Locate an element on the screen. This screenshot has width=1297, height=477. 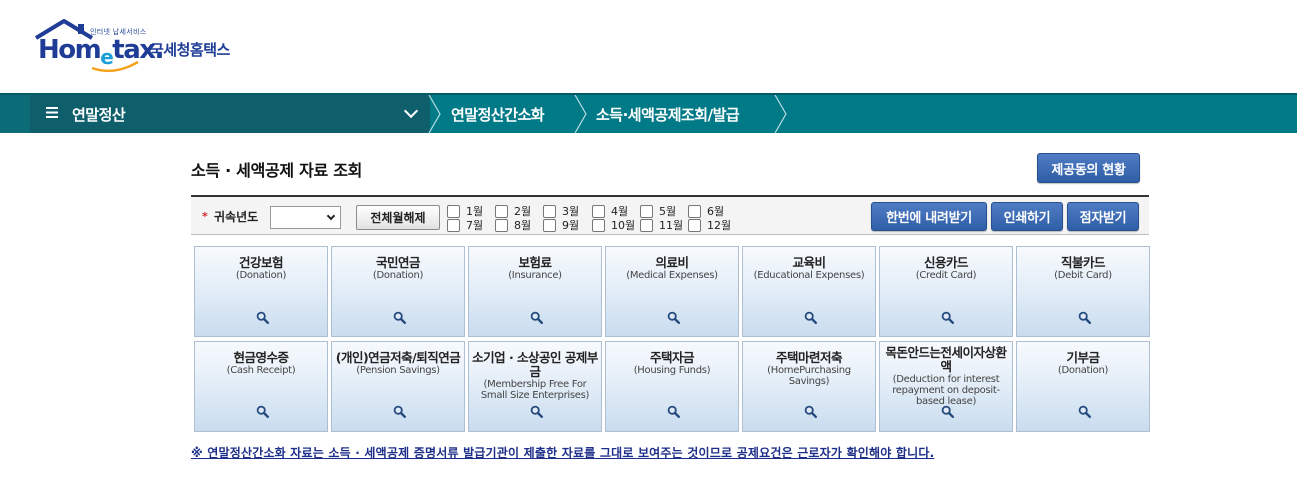
card-subtitle: (Medical Expenses) is located at coordinates (672, 275).